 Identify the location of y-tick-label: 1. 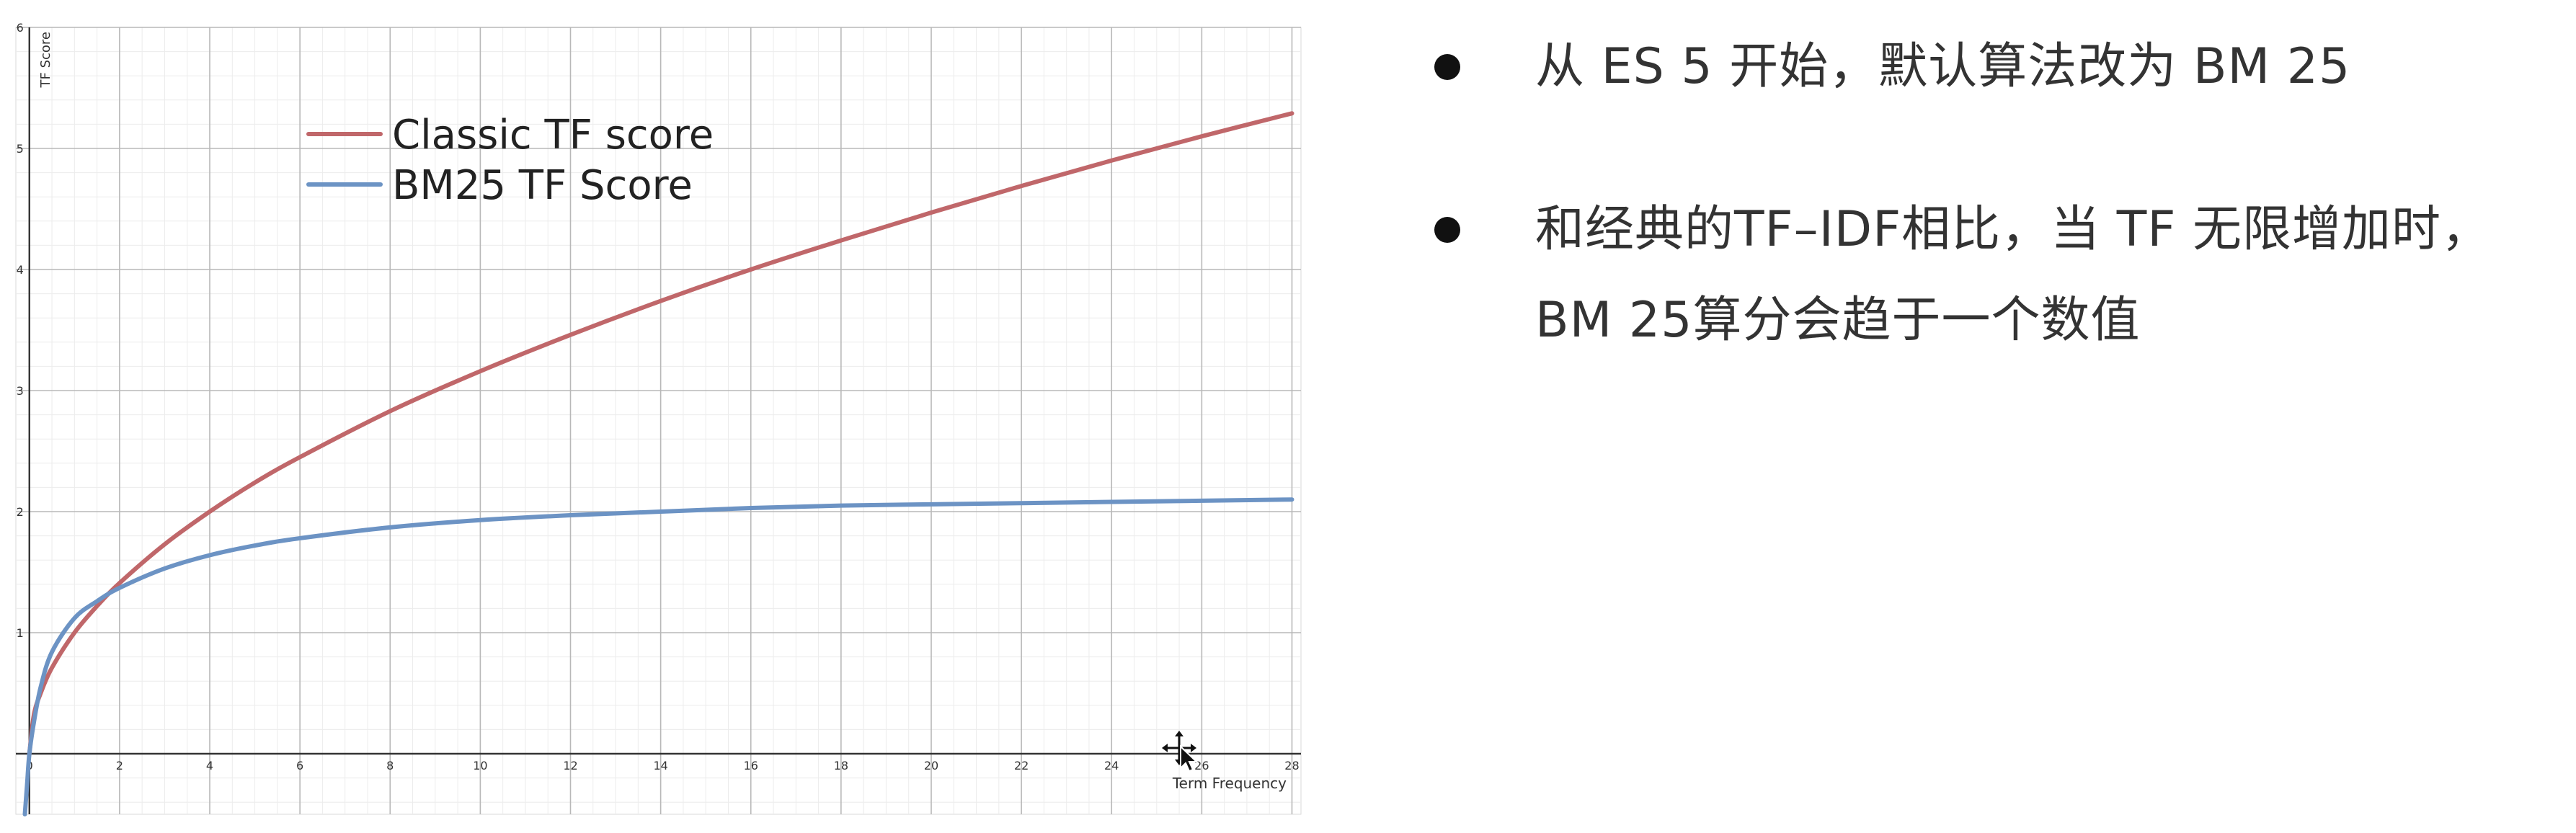
(20, 633).